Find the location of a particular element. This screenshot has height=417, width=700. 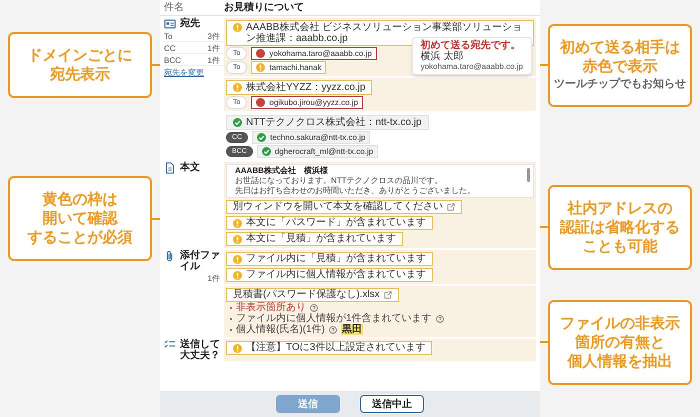

subject-text: お見積りについて is located at coordinates (264, 7).